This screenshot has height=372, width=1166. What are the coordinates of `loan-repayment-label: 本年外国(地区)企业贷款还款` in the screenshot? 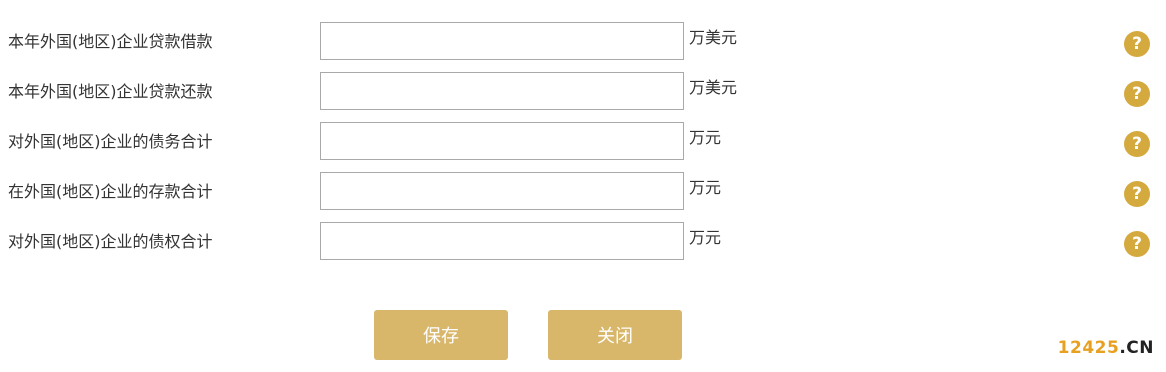 It's located at (110, 91).